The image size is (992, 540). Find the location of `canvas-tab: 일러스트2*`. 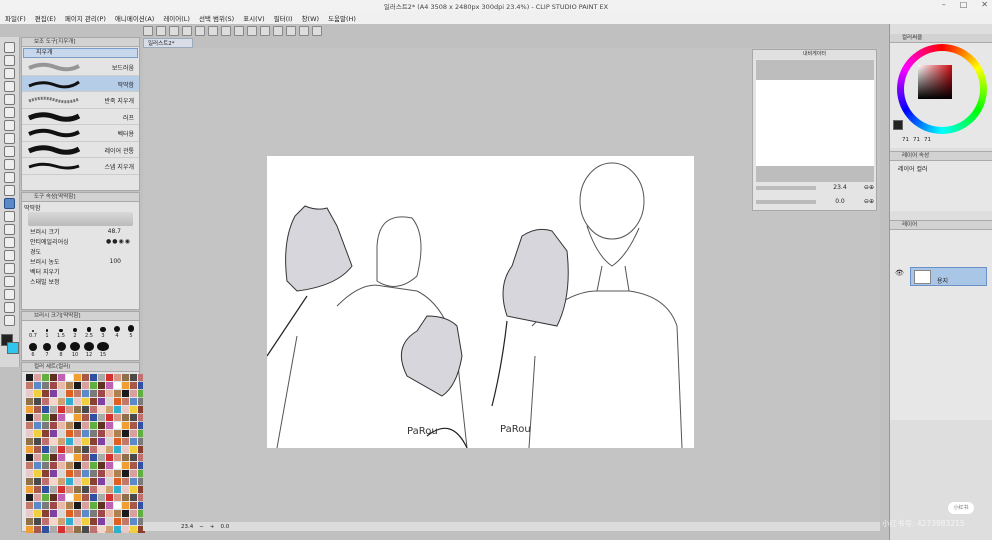

canvas-tab: 일러스트2* is located at coordinates (168, 43).